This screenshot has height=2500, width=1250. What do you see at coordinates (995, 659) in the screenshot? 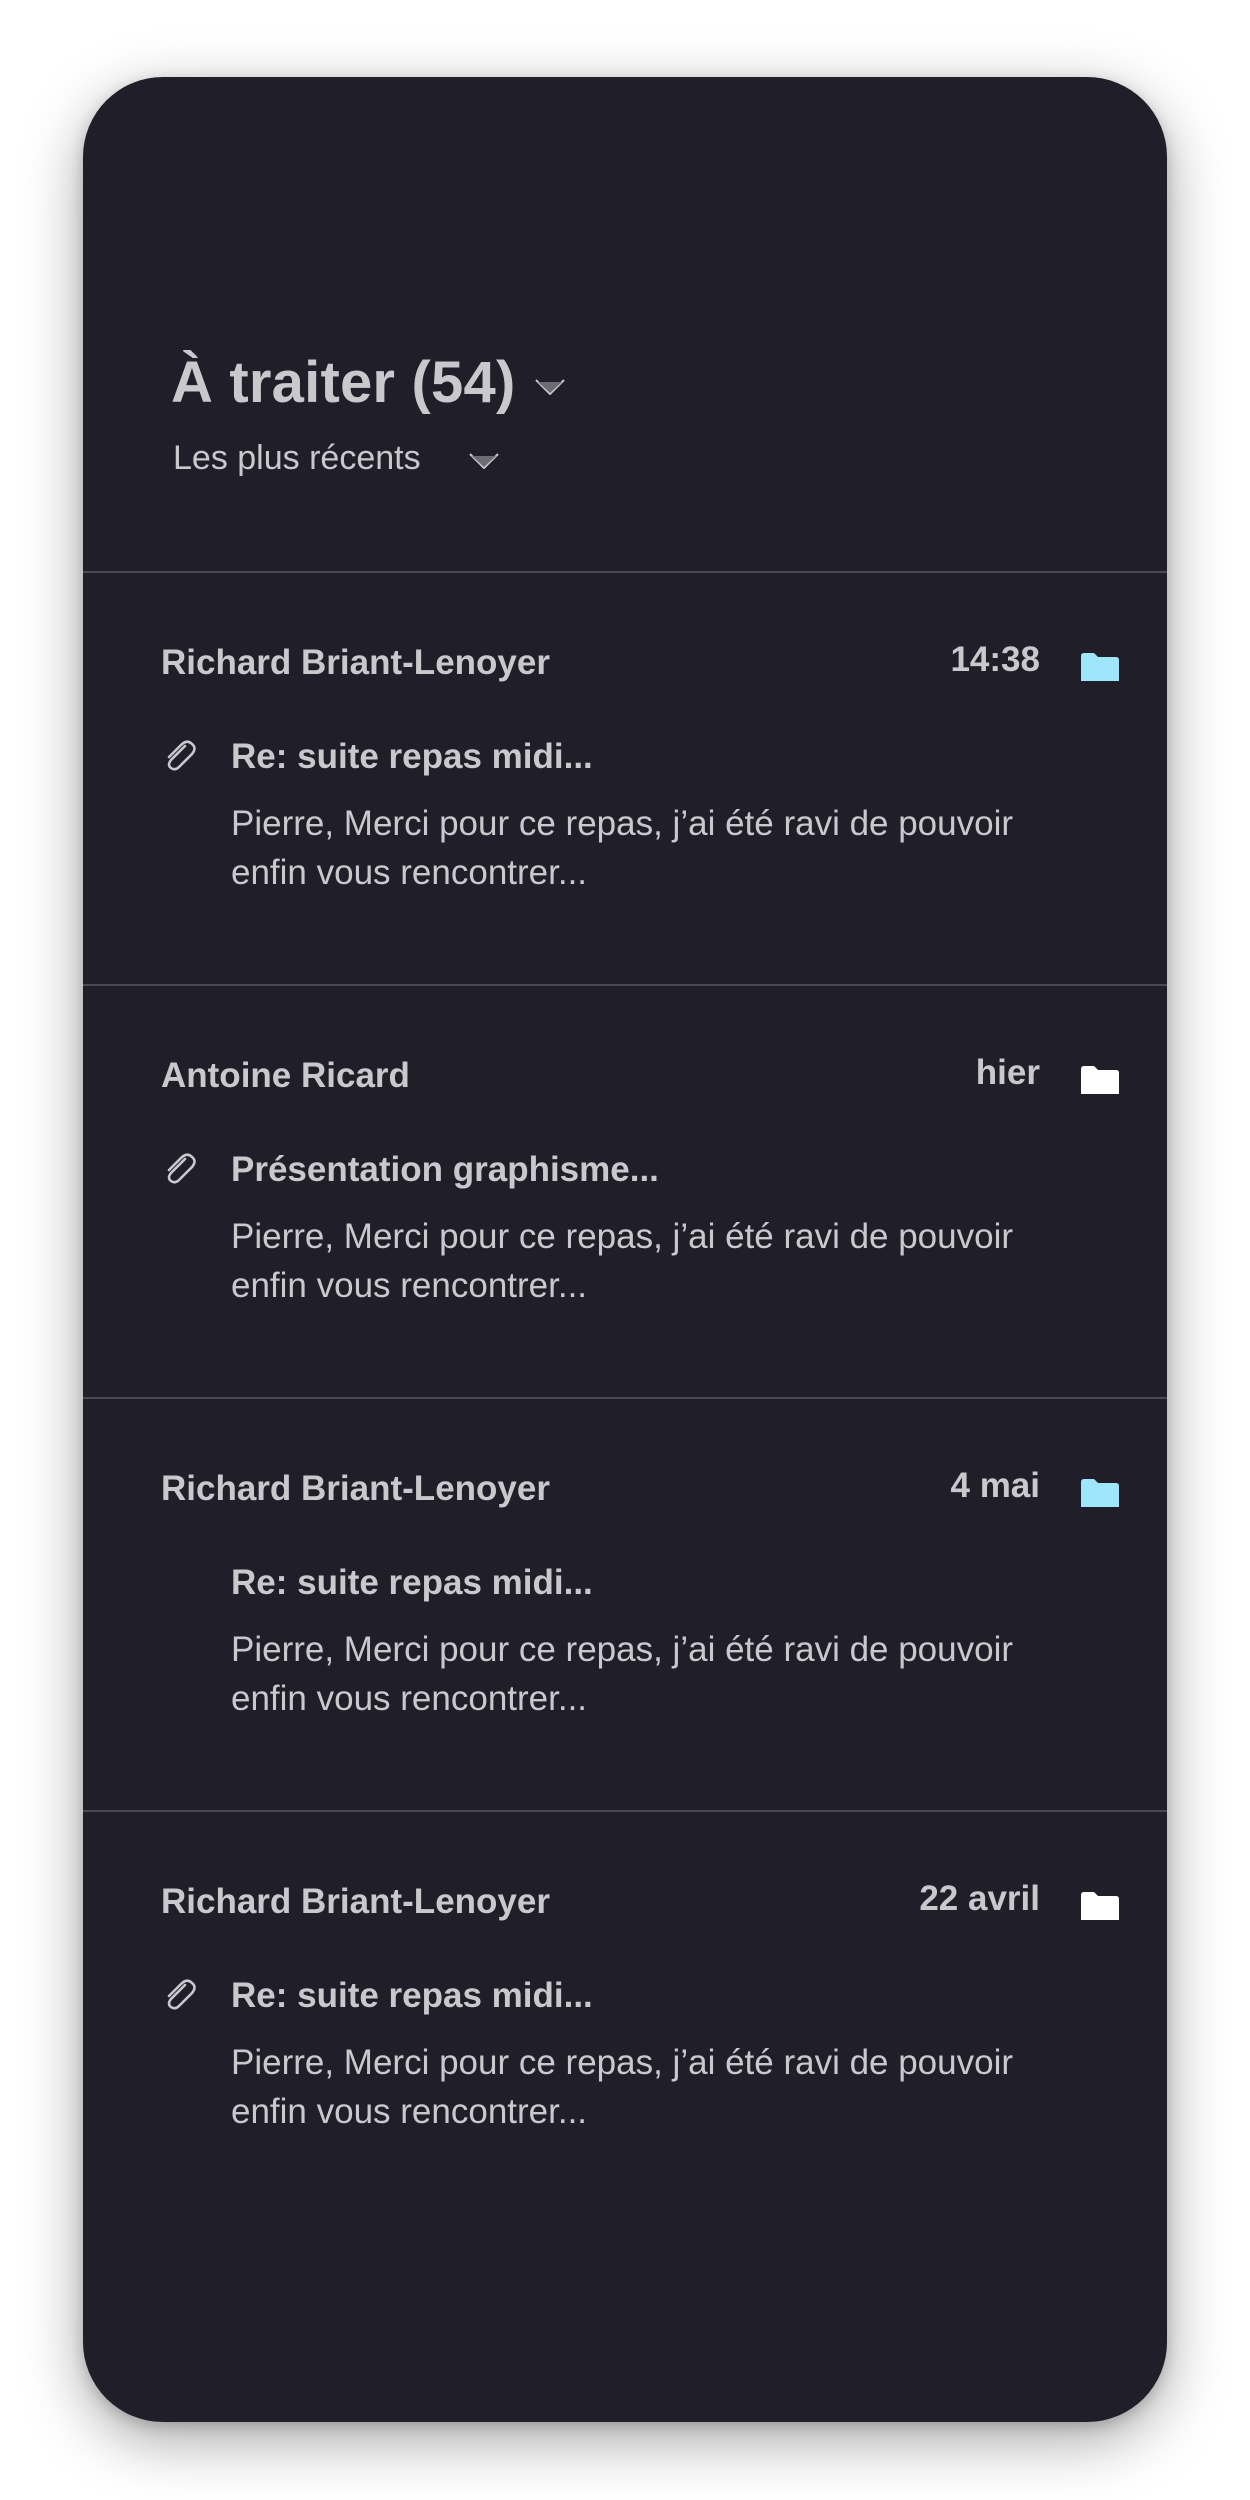
I see `email-date: 14:38` at bounding box center [995, 659].